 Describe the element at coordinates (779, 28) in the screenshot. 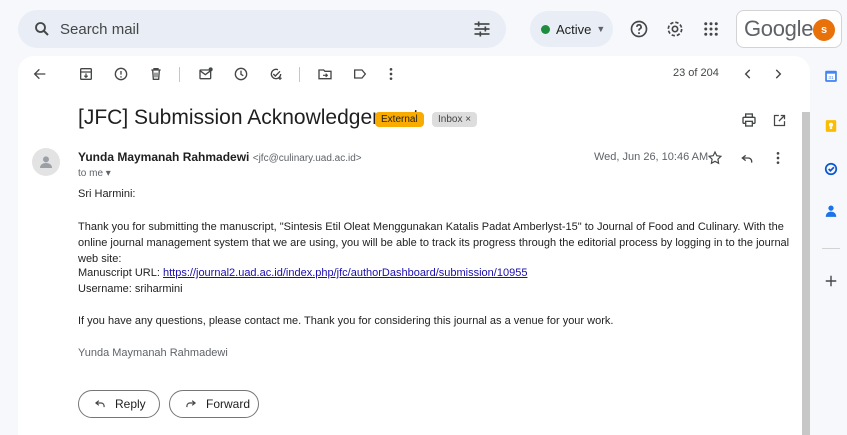

I see `google-logo: Google` at that location.